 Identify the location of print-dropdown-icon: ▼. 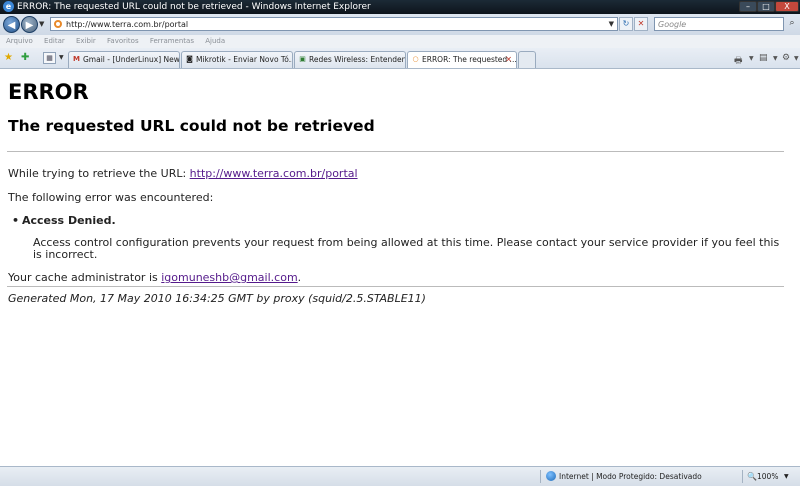
(751, 58).